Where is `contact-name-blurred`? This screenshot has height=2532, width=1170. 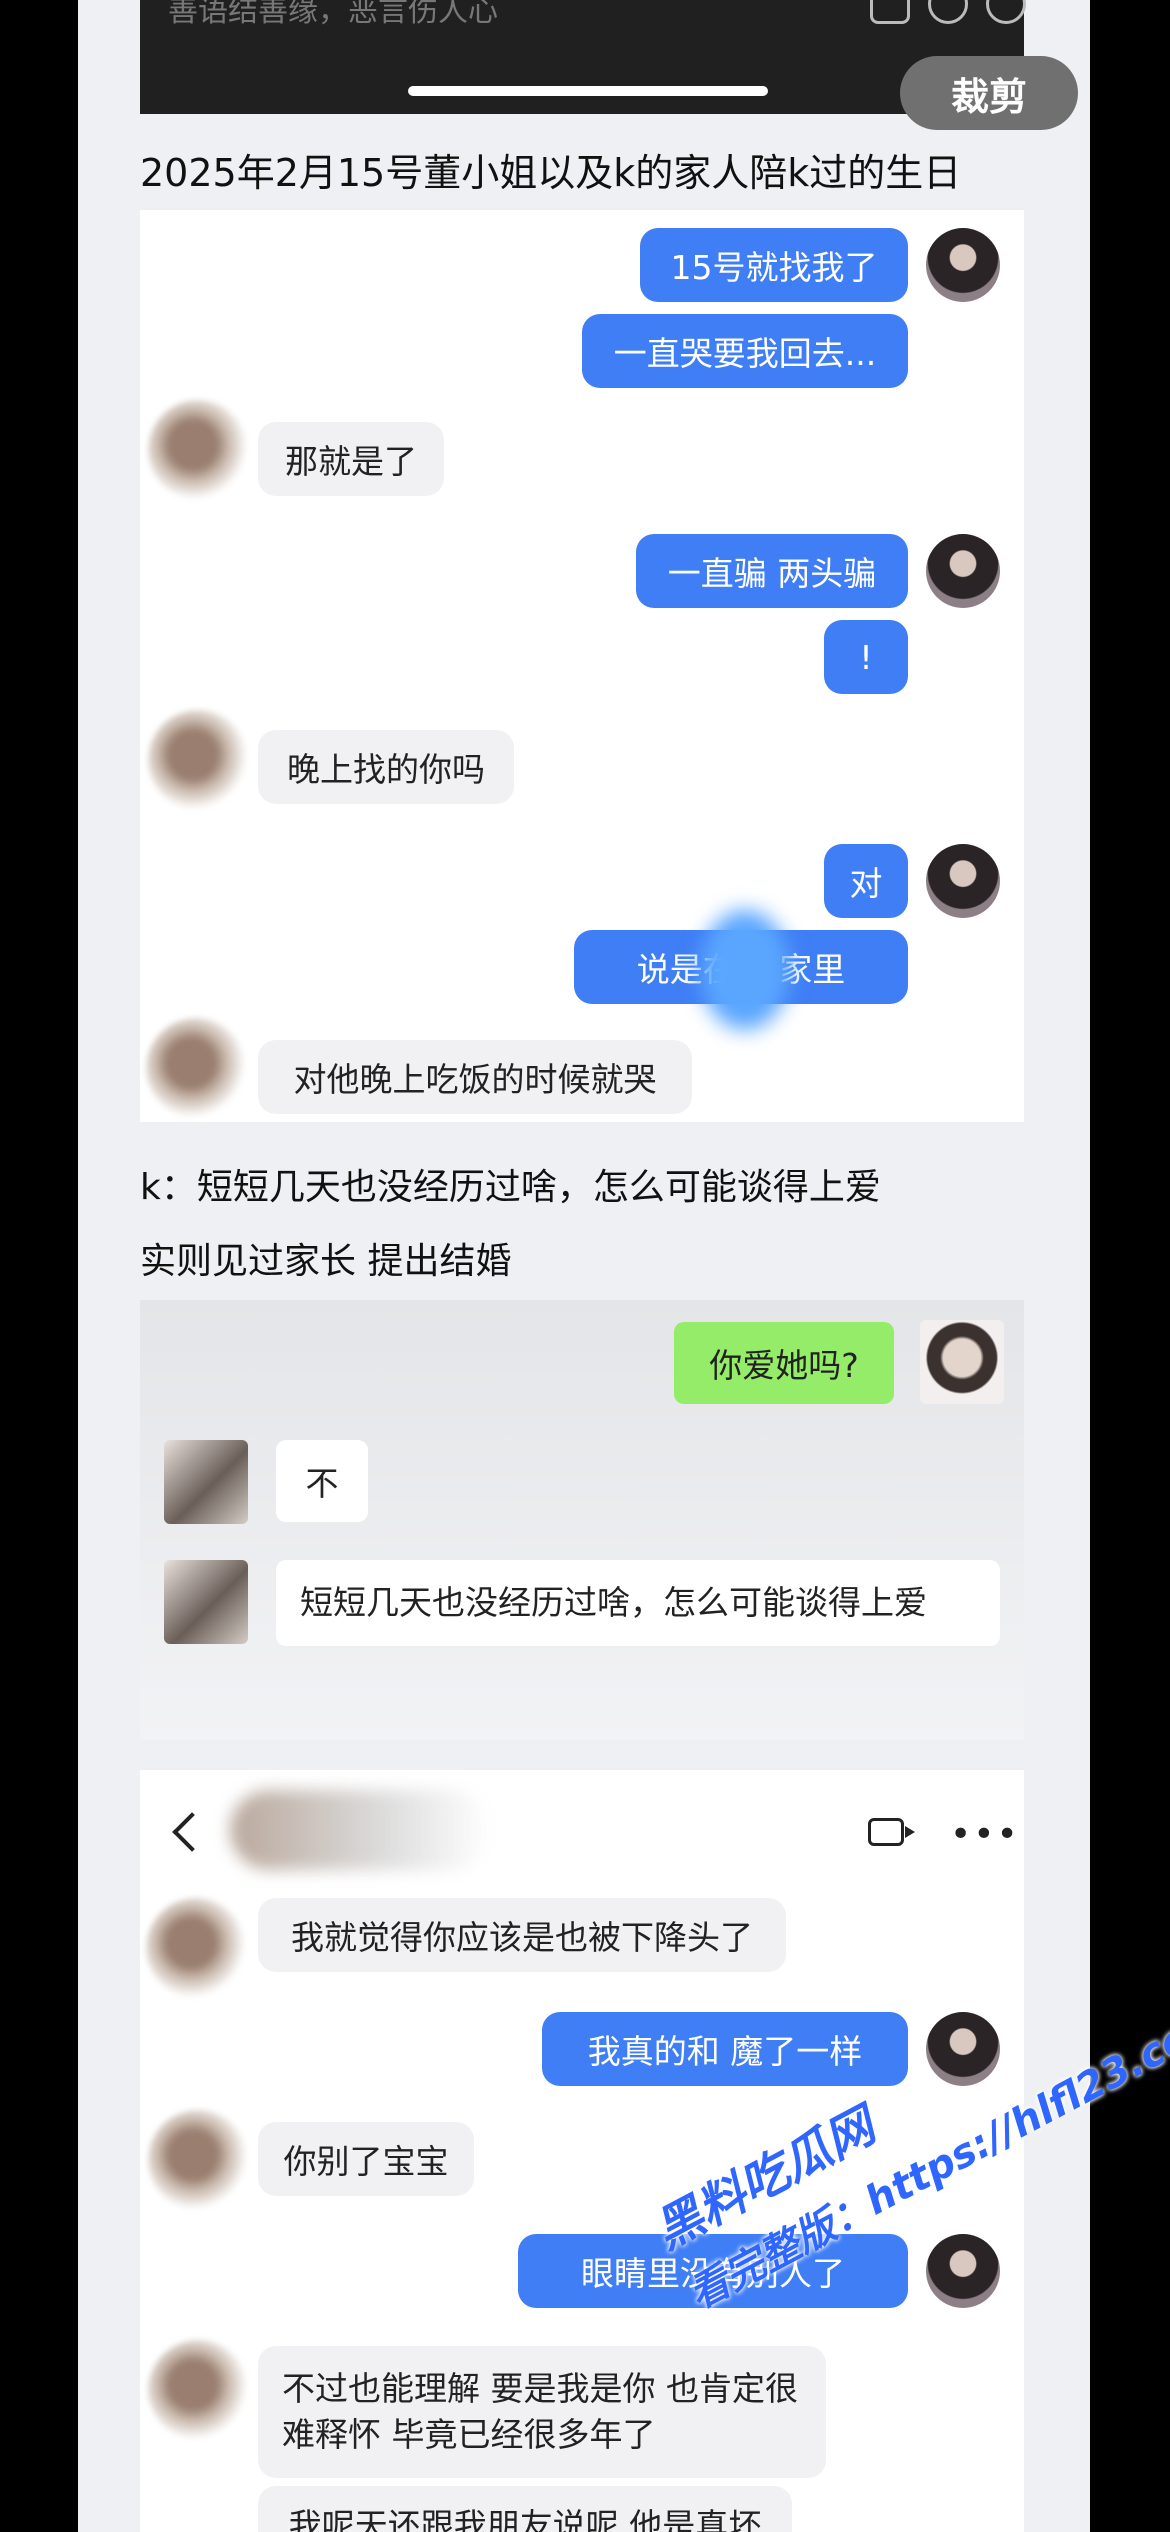
contact-name-blurred is located at coordinates (360, 1830).